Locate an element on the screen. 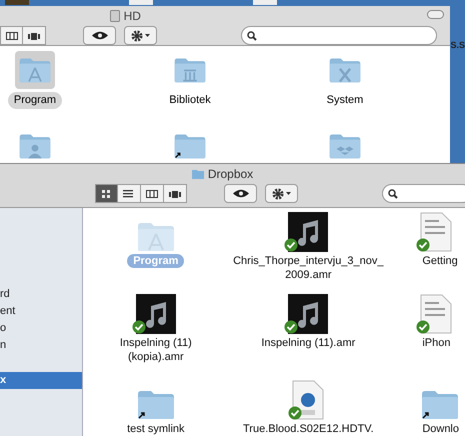 The width and height of the screenshot is (465, 436). window-title: HD is located at coordinates (132, 16).